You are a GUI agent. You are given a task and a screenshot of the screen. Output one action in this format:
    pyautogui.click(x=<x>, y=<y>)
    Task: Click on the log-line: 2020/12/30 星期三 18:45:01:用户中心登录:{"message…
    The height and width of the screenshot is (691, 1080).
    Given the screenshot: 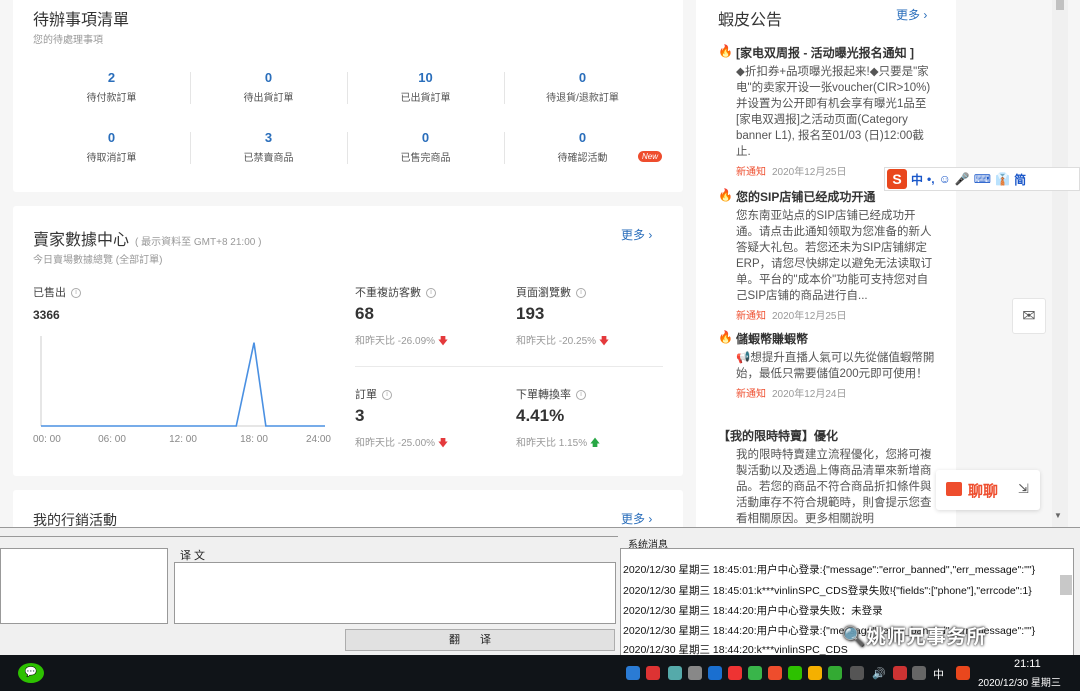 What is the action you would take?
    pyautogui.click(x=829, y=570)
    